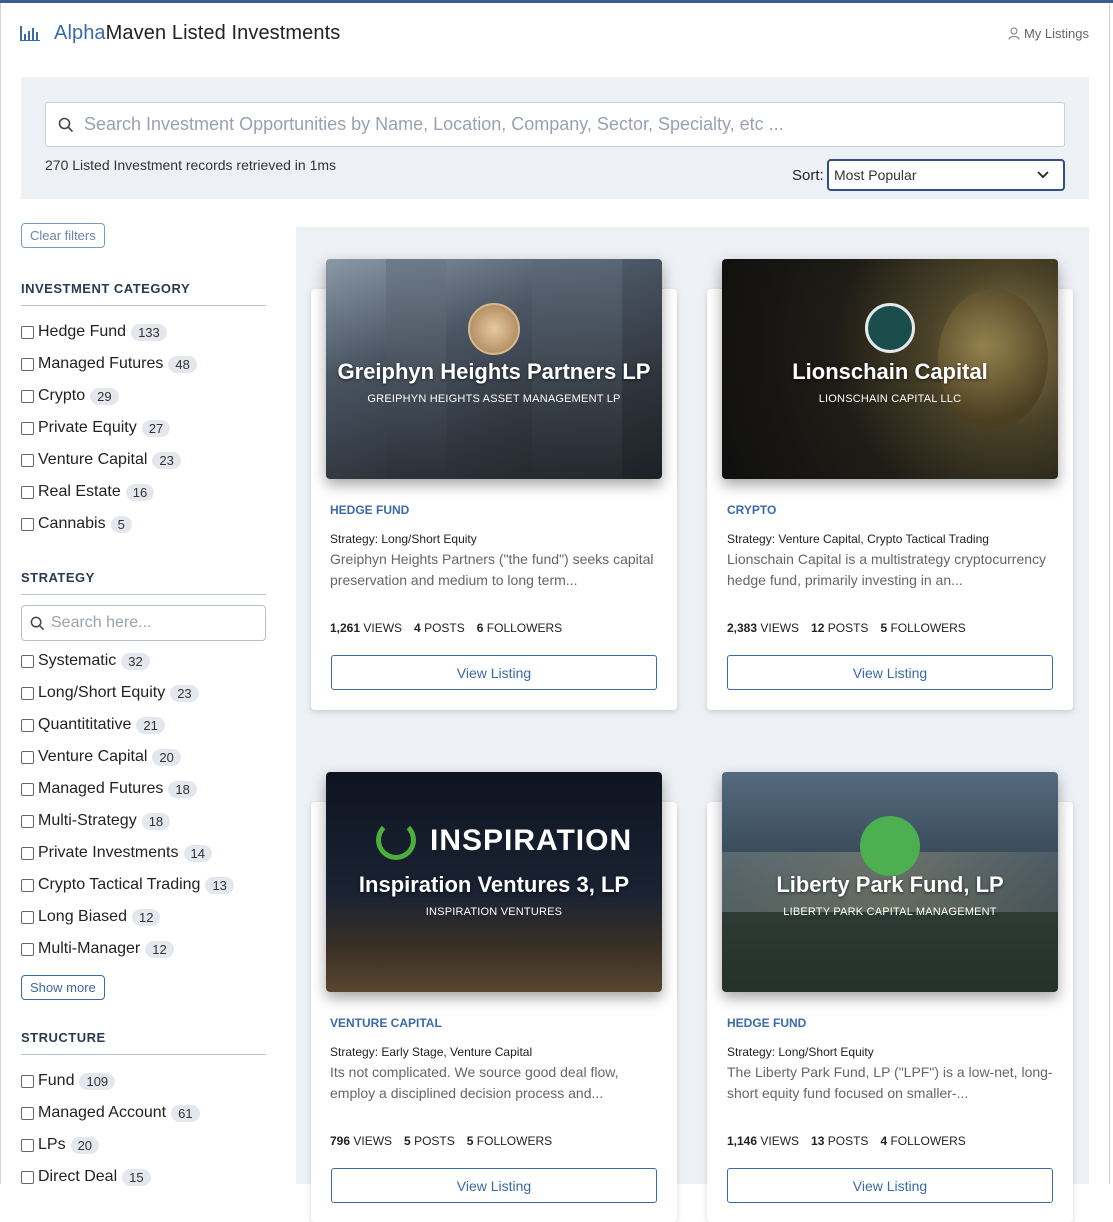 The image size is (1113, 1222). I want to click on category-filter-item: Real Estate 16, so click(143, 492).